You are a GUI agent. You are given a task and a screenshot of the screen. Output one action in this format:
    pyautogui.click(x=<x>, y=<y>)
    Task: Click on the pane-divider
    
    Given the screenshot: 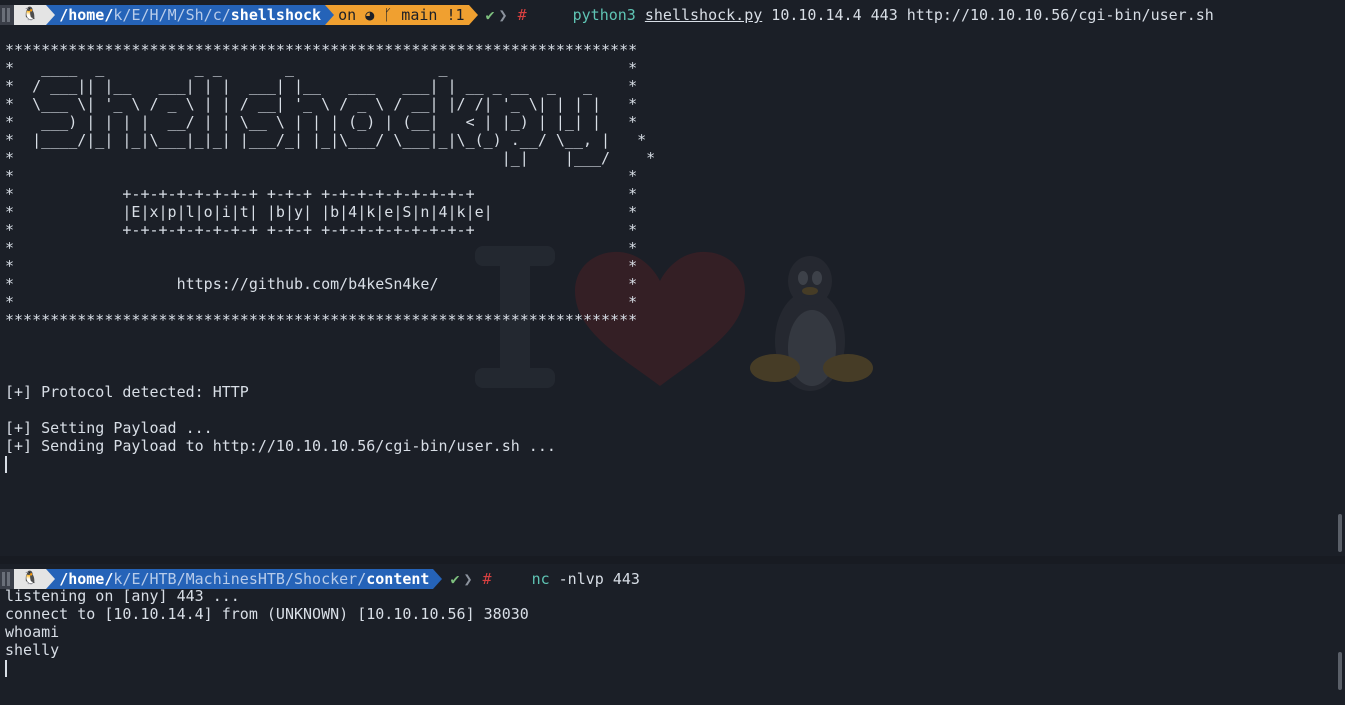 What is the action you would take?
    pyautogui.click(x=672, y=560)
    